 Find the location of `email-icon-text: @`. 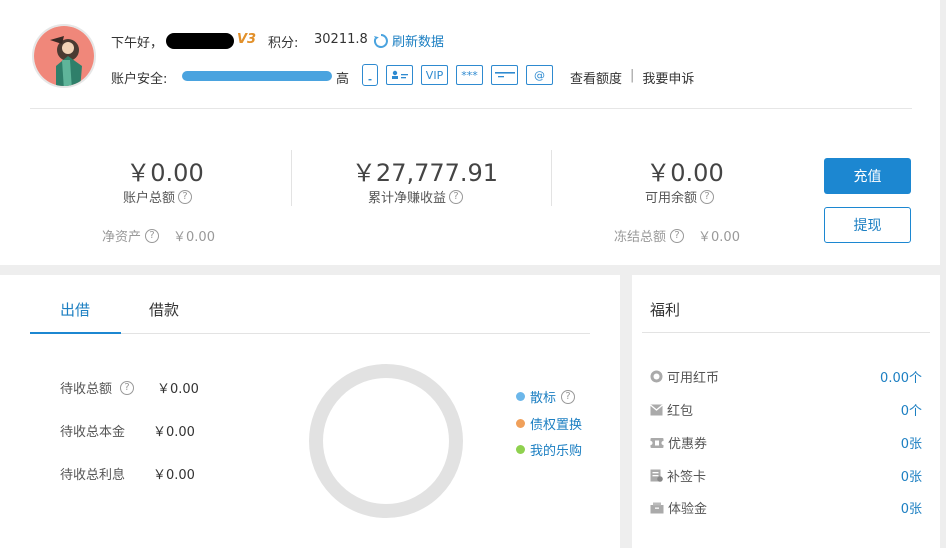

email-icon-text: @ is located at coordinates (539, 75).